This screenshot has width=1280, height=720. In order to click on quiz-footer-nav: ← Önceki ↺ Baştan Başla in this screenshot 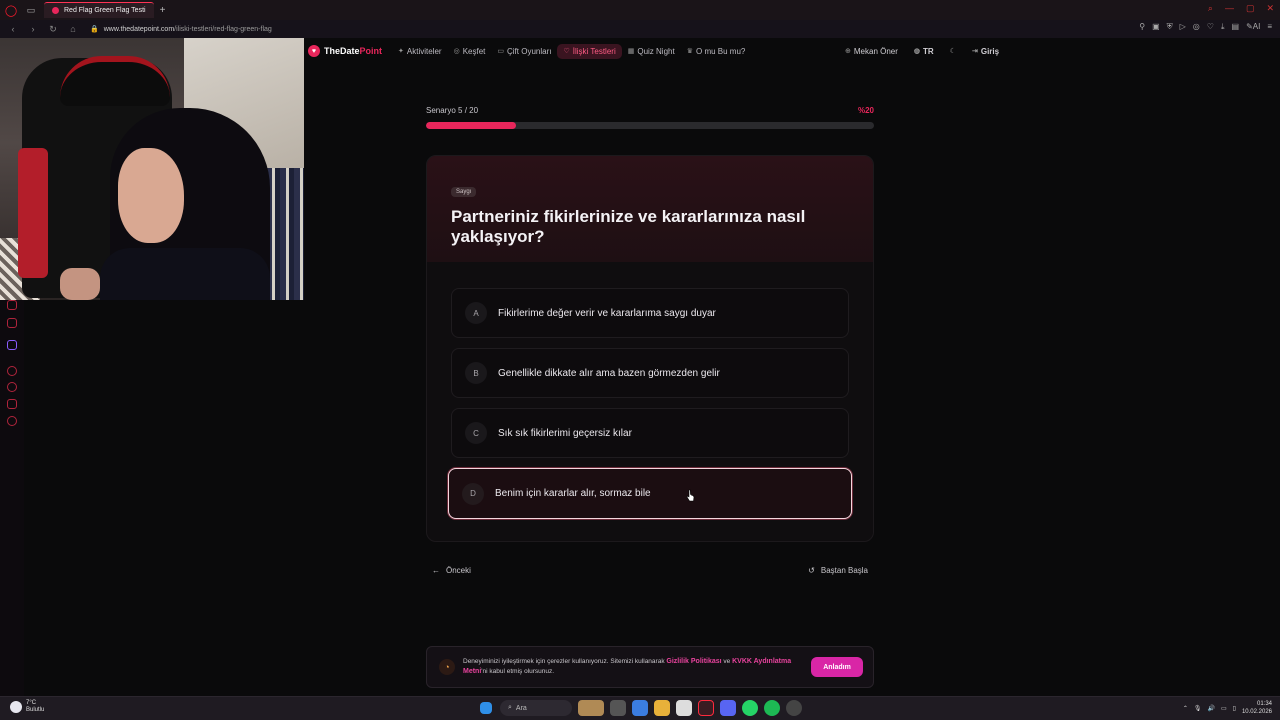, I will do `click(650, 570)`.